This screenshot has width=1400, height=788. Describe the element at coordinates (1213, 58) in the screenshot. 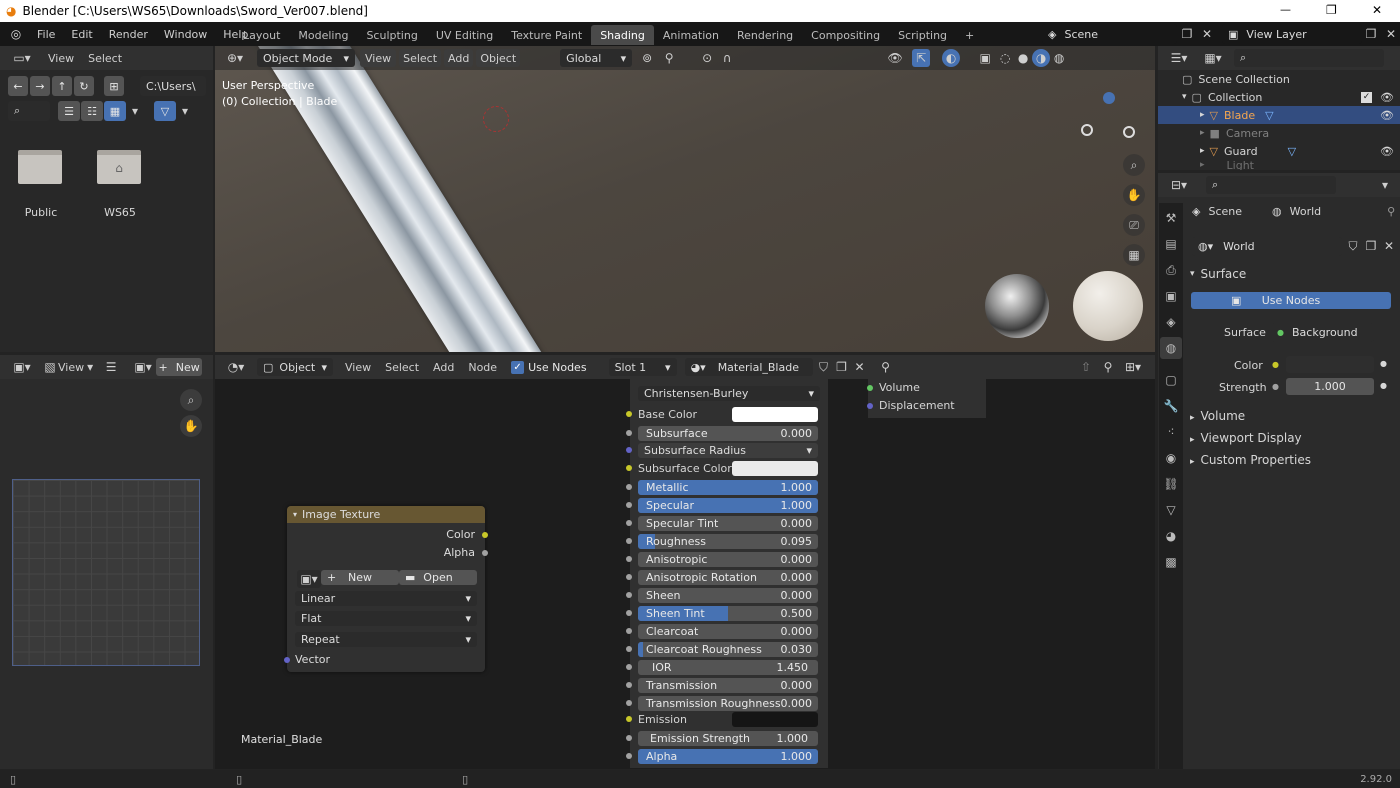

I see `display-mode-icon: ▦▾` at that location.